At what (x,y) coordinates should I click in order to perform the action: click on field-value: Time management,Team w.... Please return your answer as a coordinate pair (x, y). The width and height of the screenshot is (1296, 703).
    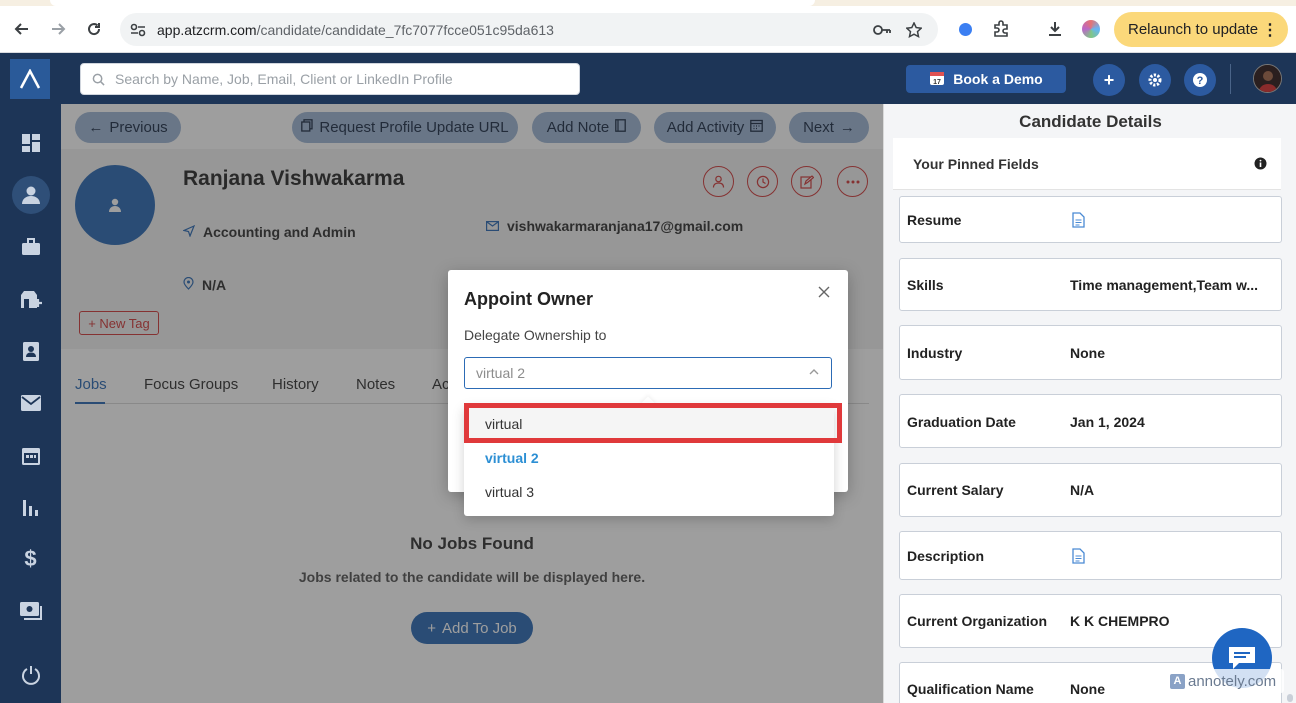
    Looking at the image, I should click on (1164, 285).